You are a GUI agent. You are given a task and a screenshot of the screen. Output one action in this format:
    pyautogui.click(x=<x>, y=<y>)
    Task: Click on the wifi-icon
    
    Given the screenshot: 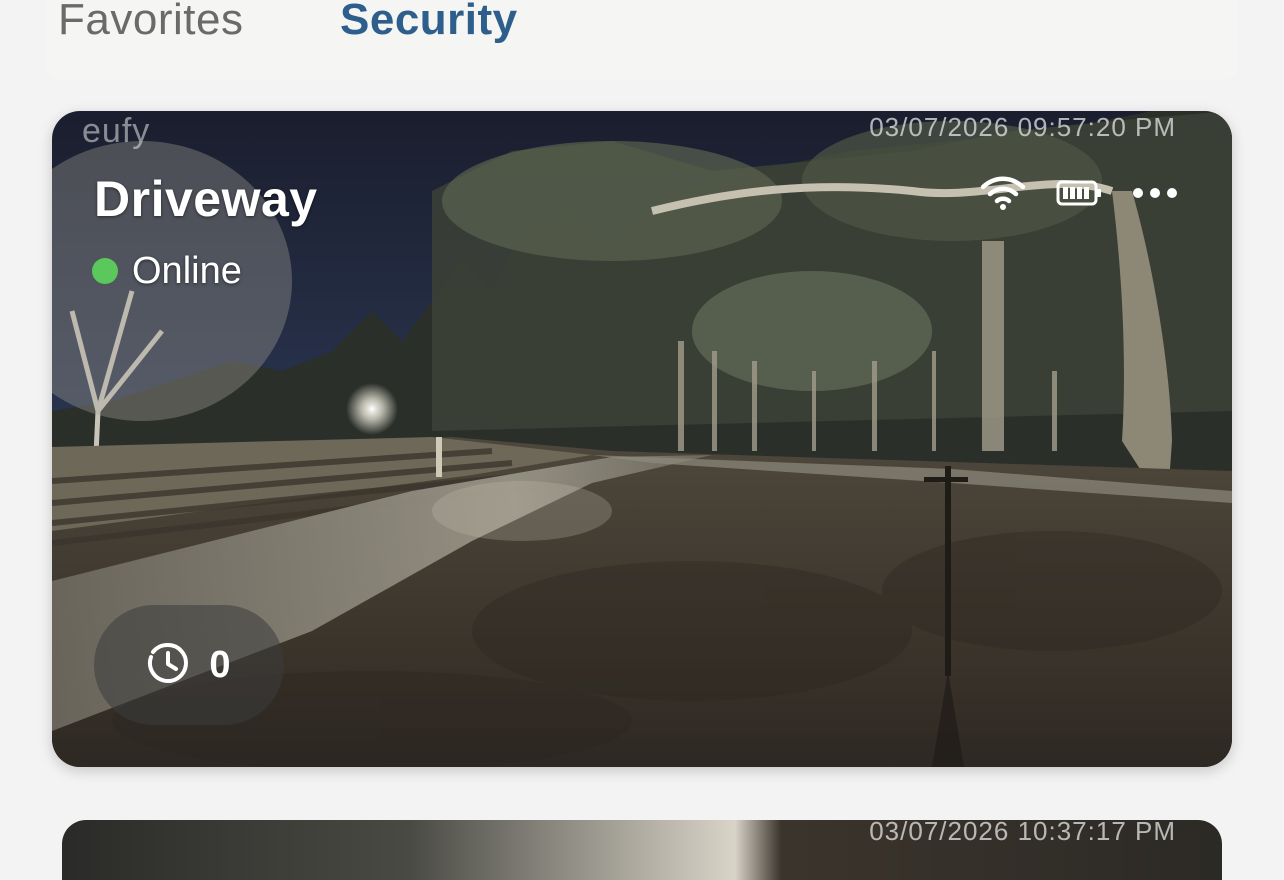 What is the action you would take?
    pyautogui.click(x=1003, y=195)
    